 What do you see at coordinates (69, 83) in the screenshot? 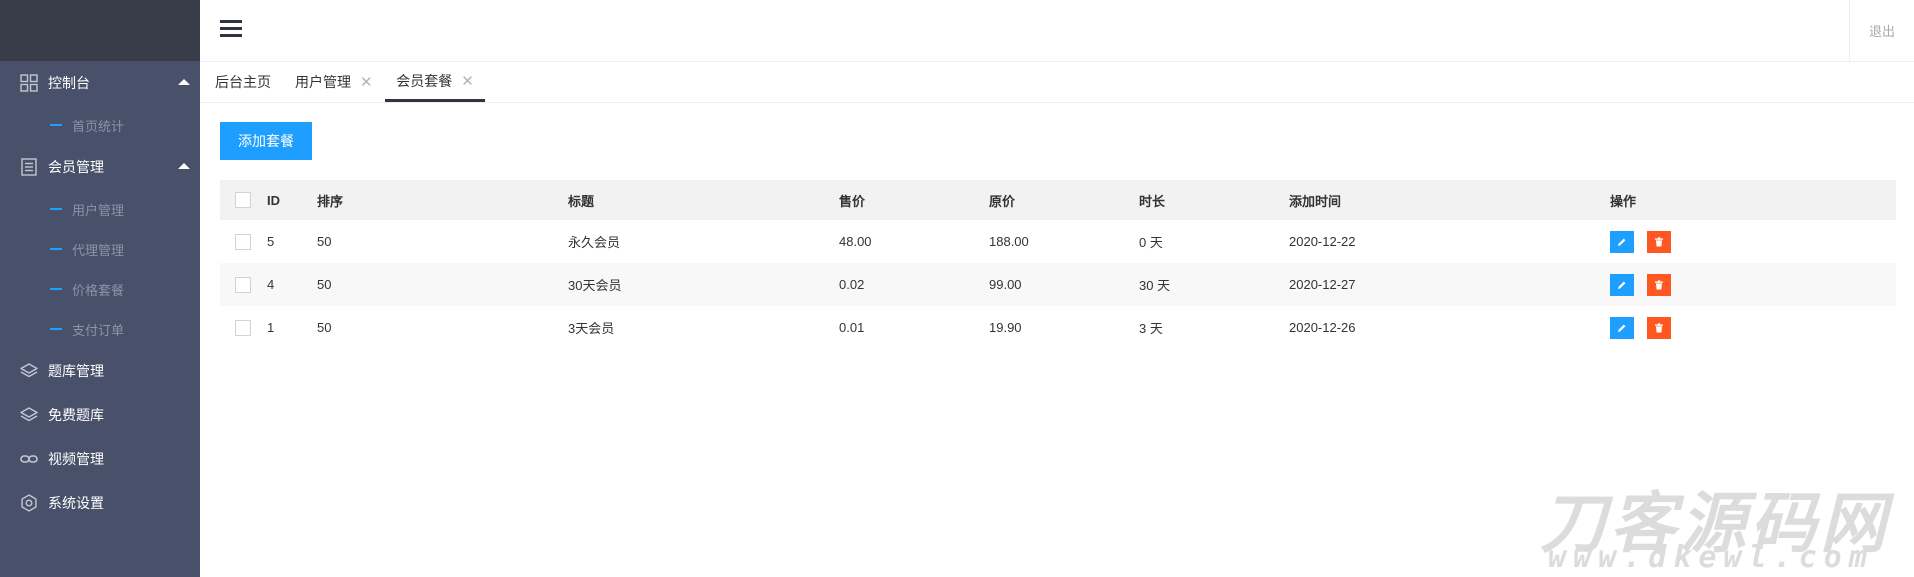
I see `sidebar-item-label: 控制台` at bounding box center [69, 83].